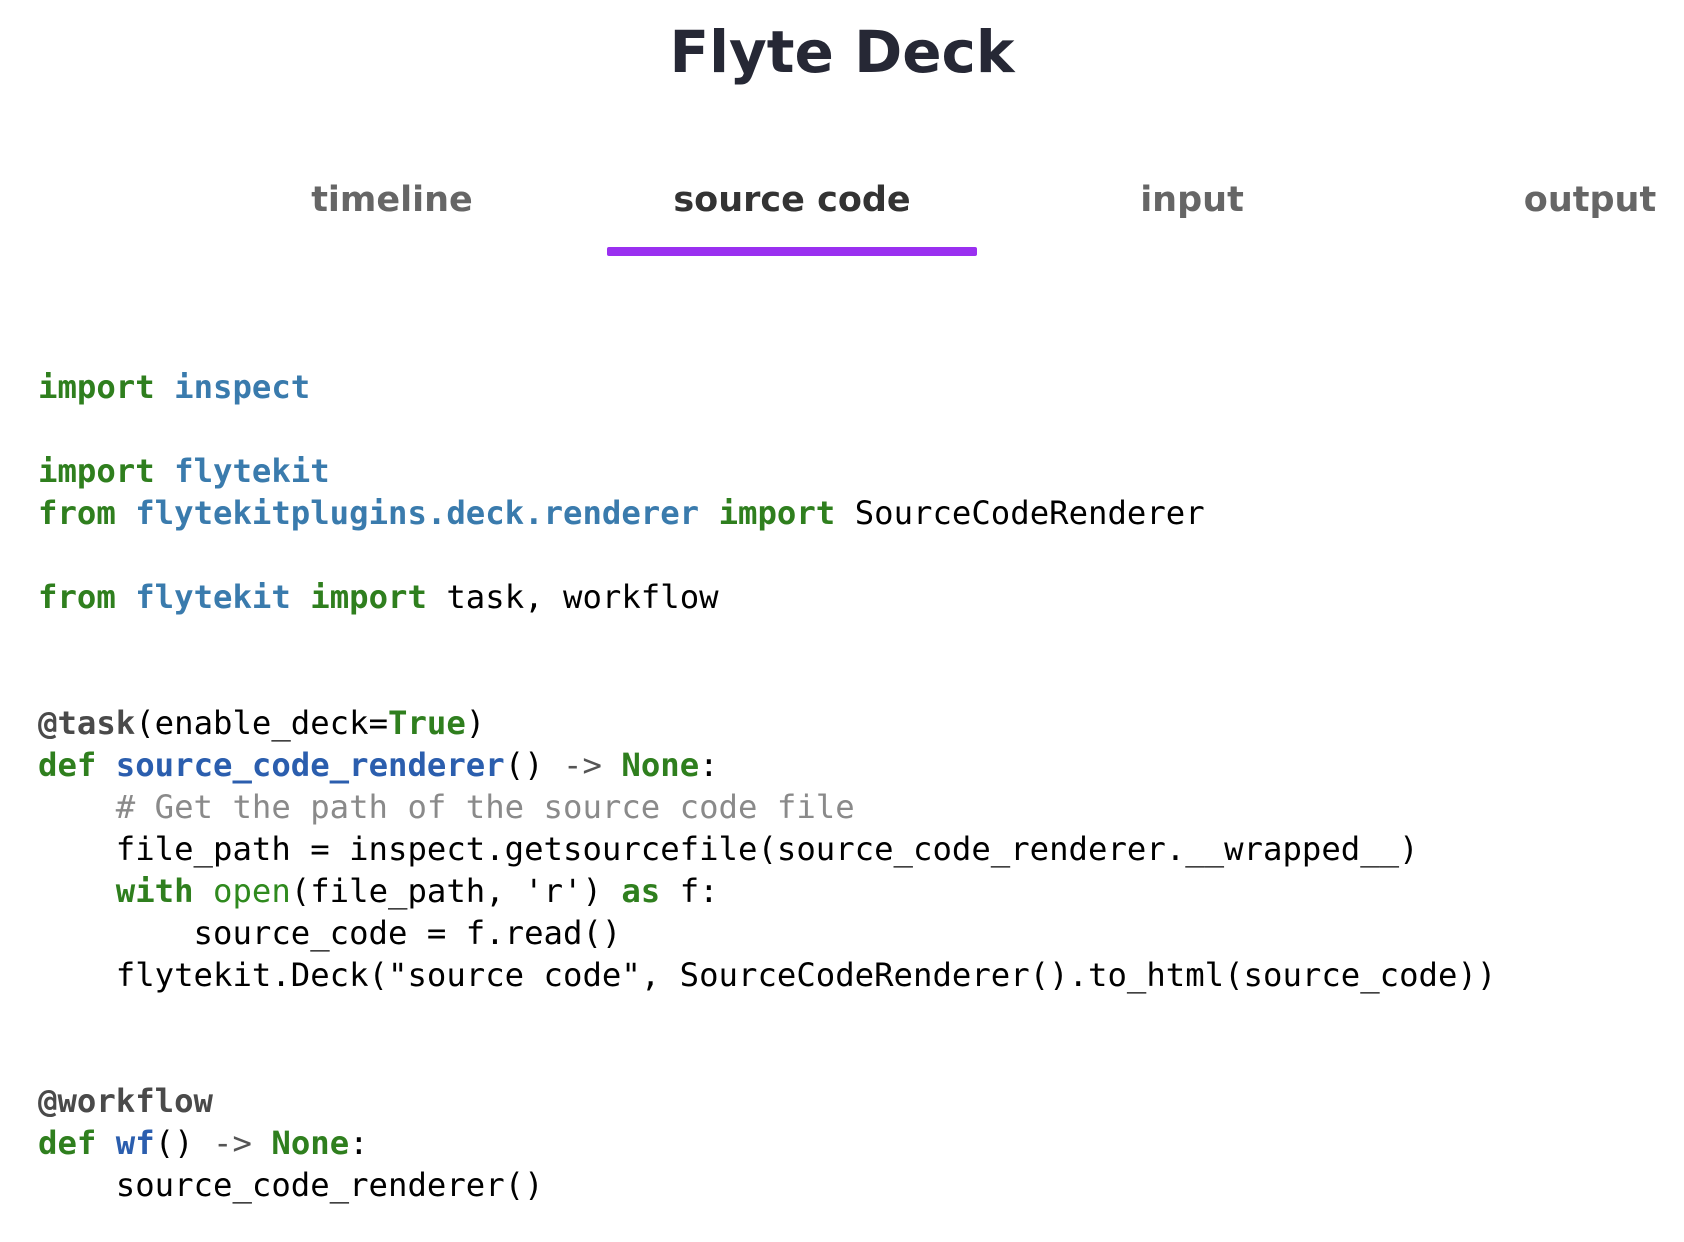 The width and height of the screenshot is (1684, 1242). What do you see at coordinates (792, 200) in the screenshot?
I see `tab-source-code: source code` at bounding box center [792, 200].